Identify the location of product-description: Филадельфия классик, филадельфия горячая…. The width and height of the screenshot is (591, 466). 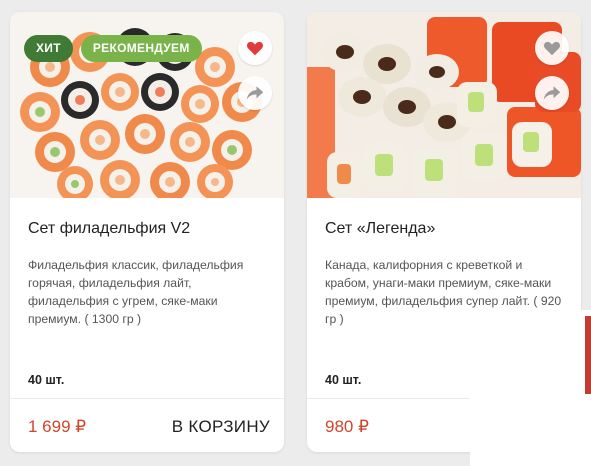
(136, 292).